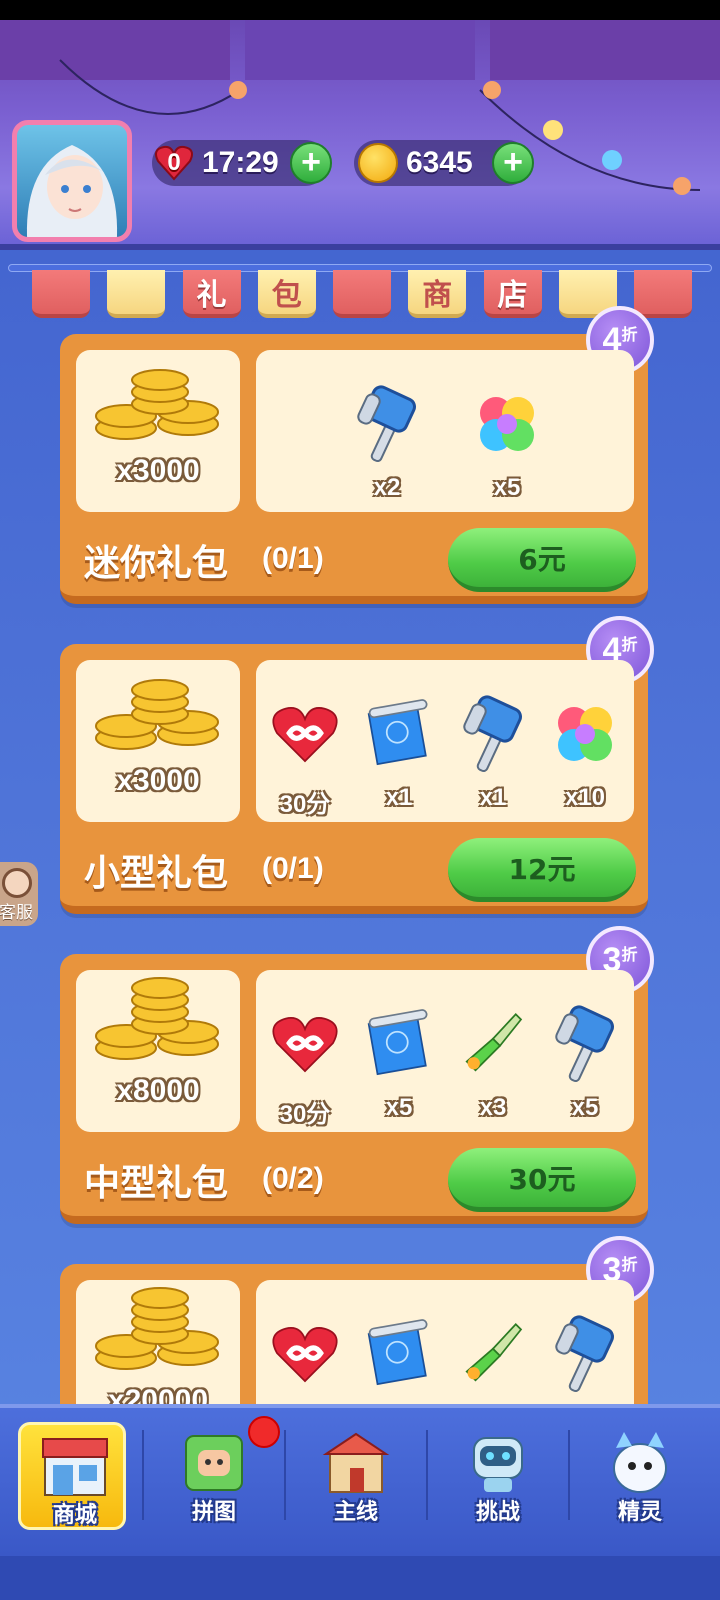 The image size is (720, 1600). I want to click on buy-button: 6元, so click(542, 560).